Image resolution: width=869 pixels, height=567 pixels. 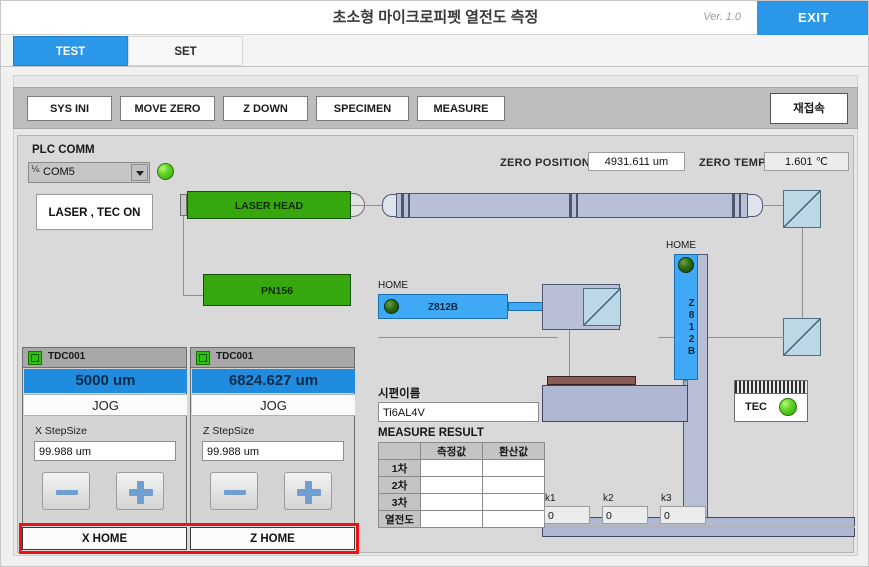 I want to click on column-header-converted: 환산값, so click(x=513, y=451).